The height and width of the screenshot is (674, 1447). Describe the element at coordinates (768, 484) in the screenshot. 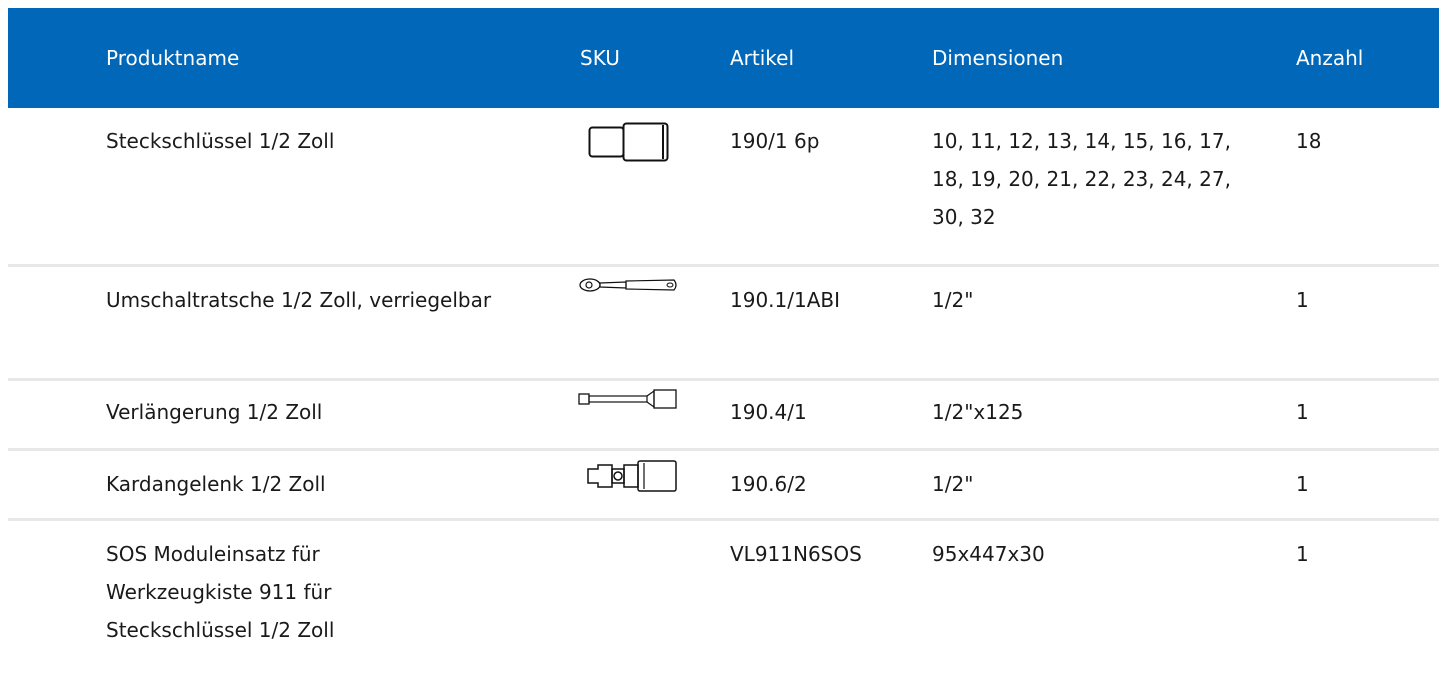

I see `artikel-number: 190.6/2` at that location.